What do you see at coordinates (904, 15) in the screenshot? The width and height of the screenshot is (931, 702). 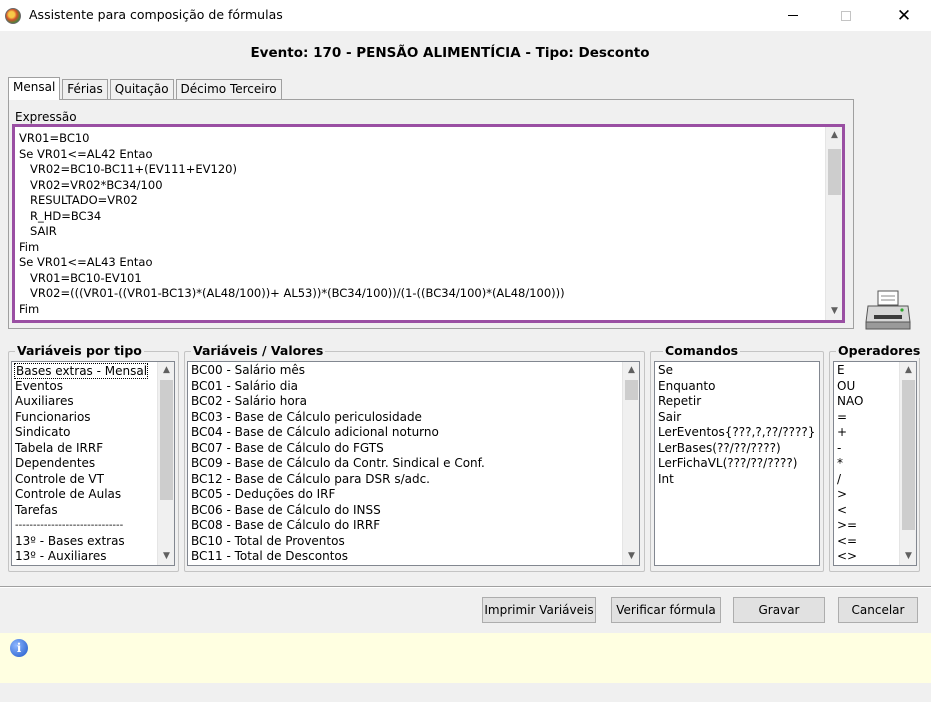 I see `close-button: ✕` at bounding box center [904, 15].